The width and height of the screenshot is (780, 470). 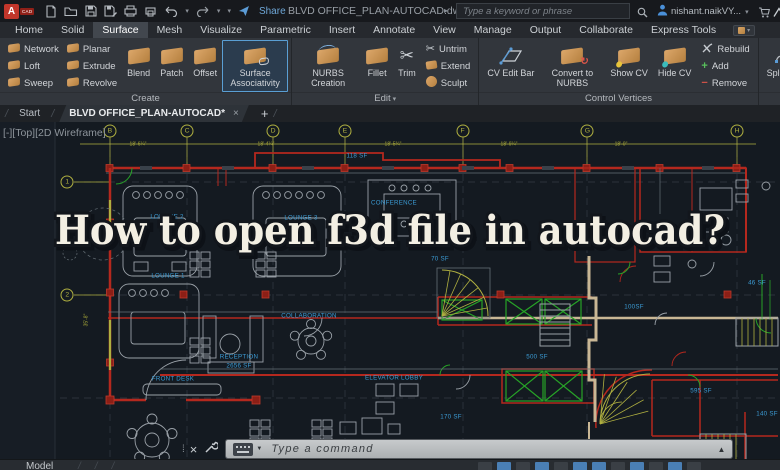 What do you see at coordinates (171, 11) in the screenshot?
I see `undo-icon` at bounding box center [171, 11].